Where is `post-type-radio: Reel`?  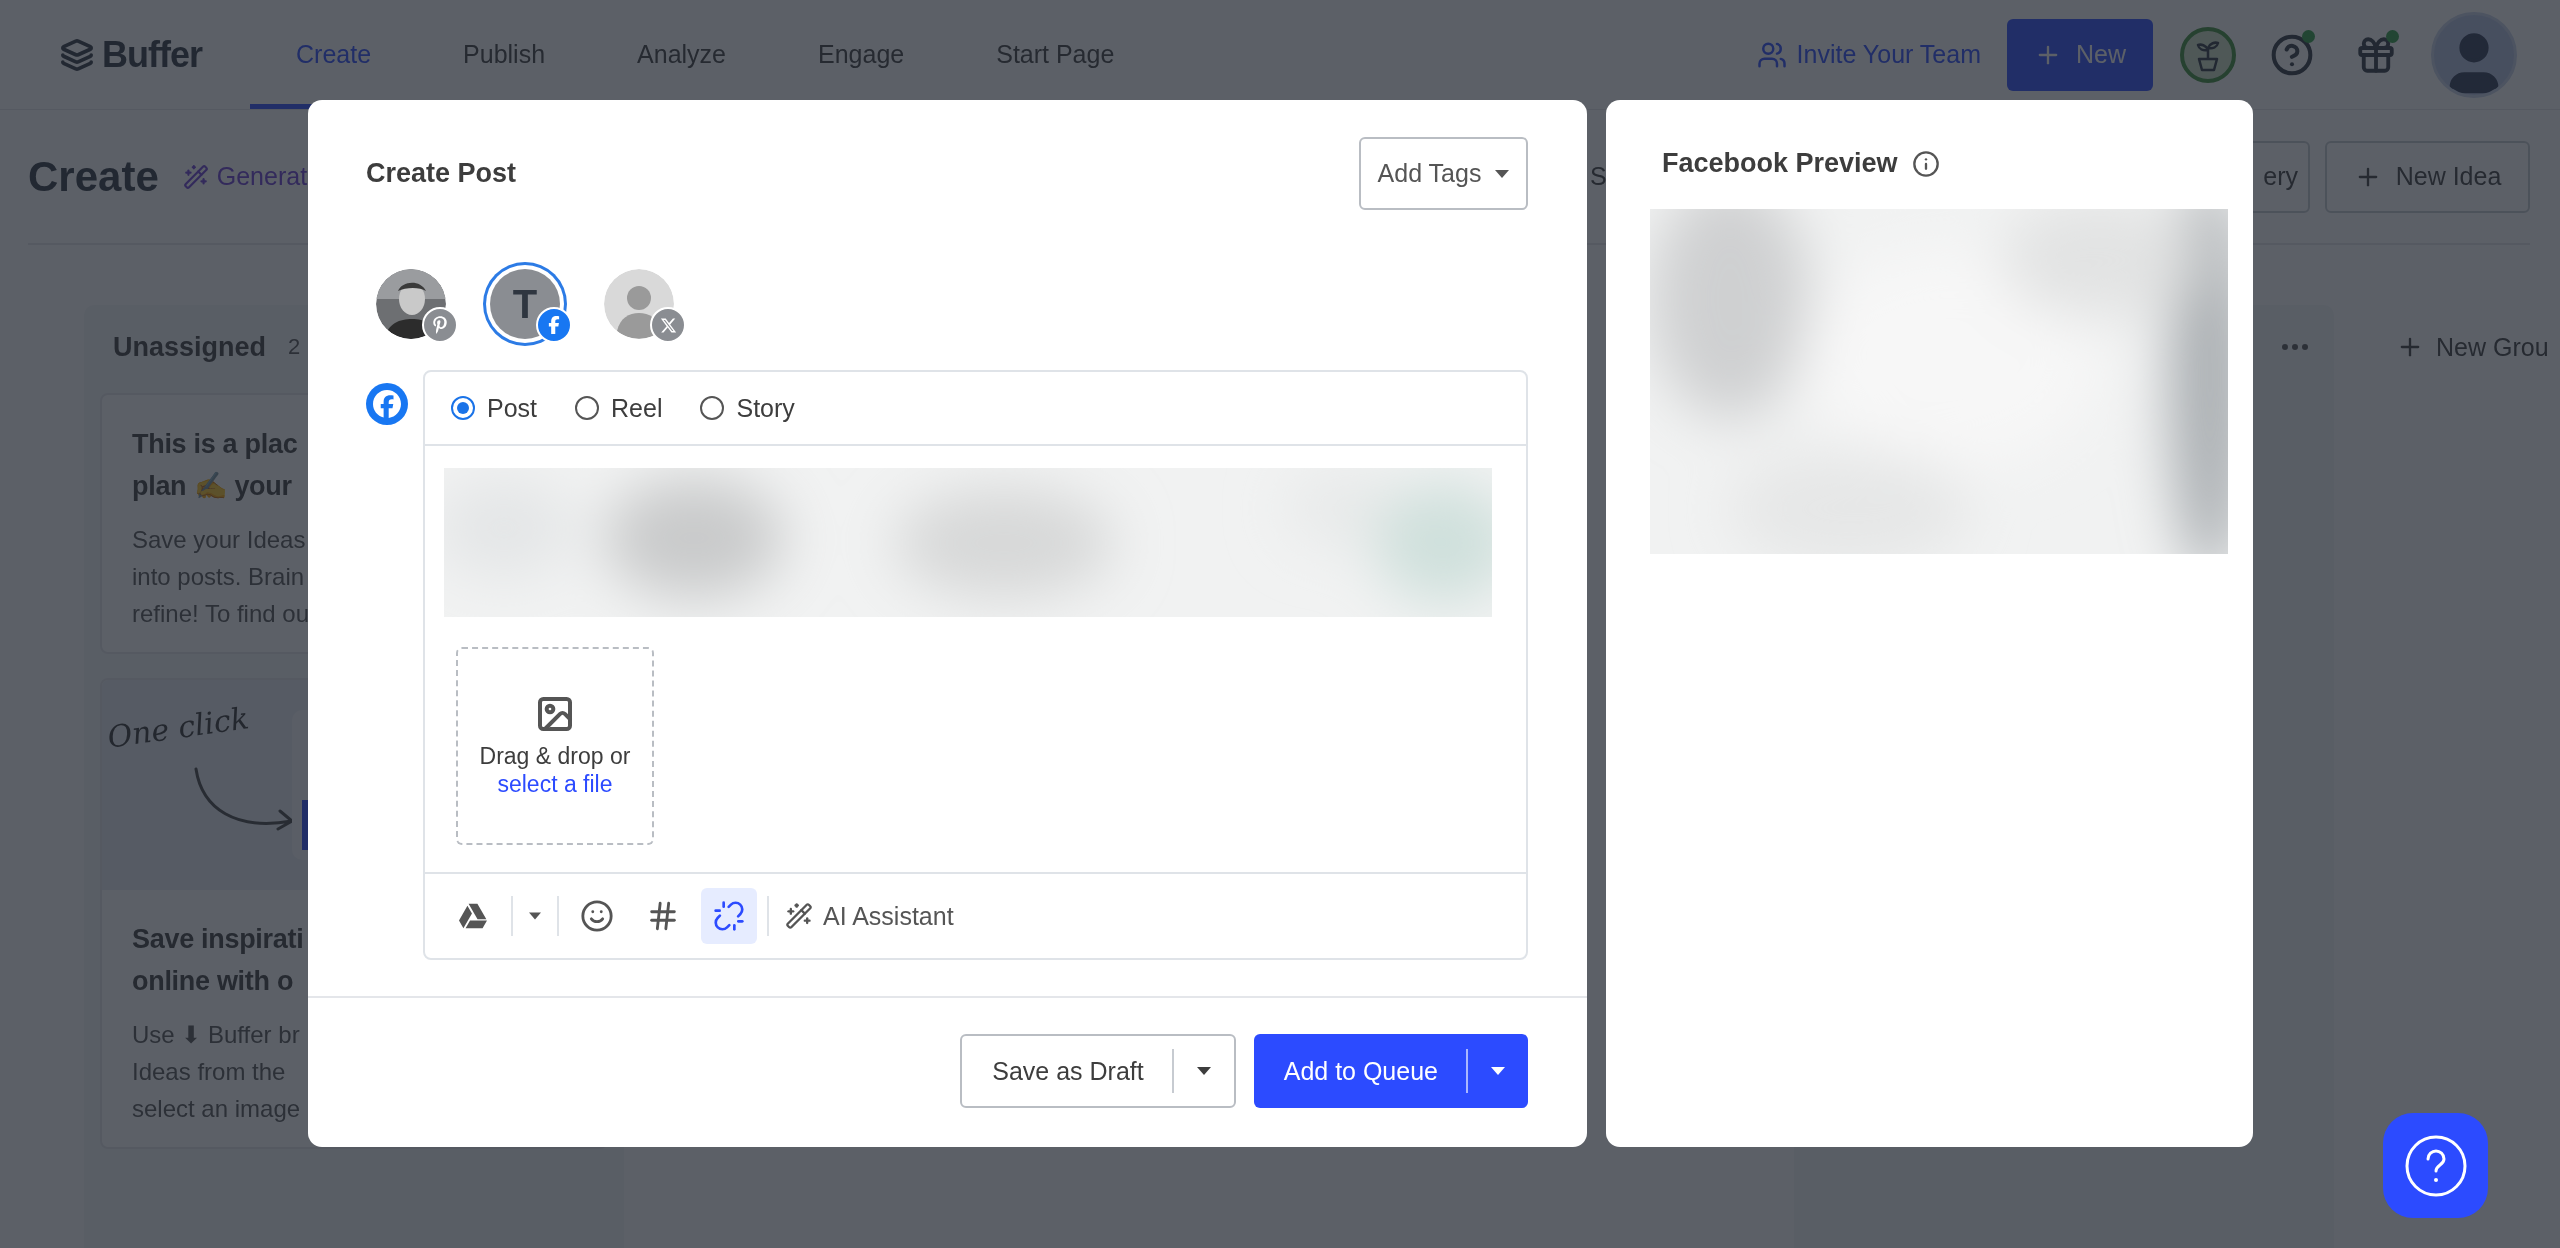
post-type-radio: Reel is located at coordinates (619, 408).